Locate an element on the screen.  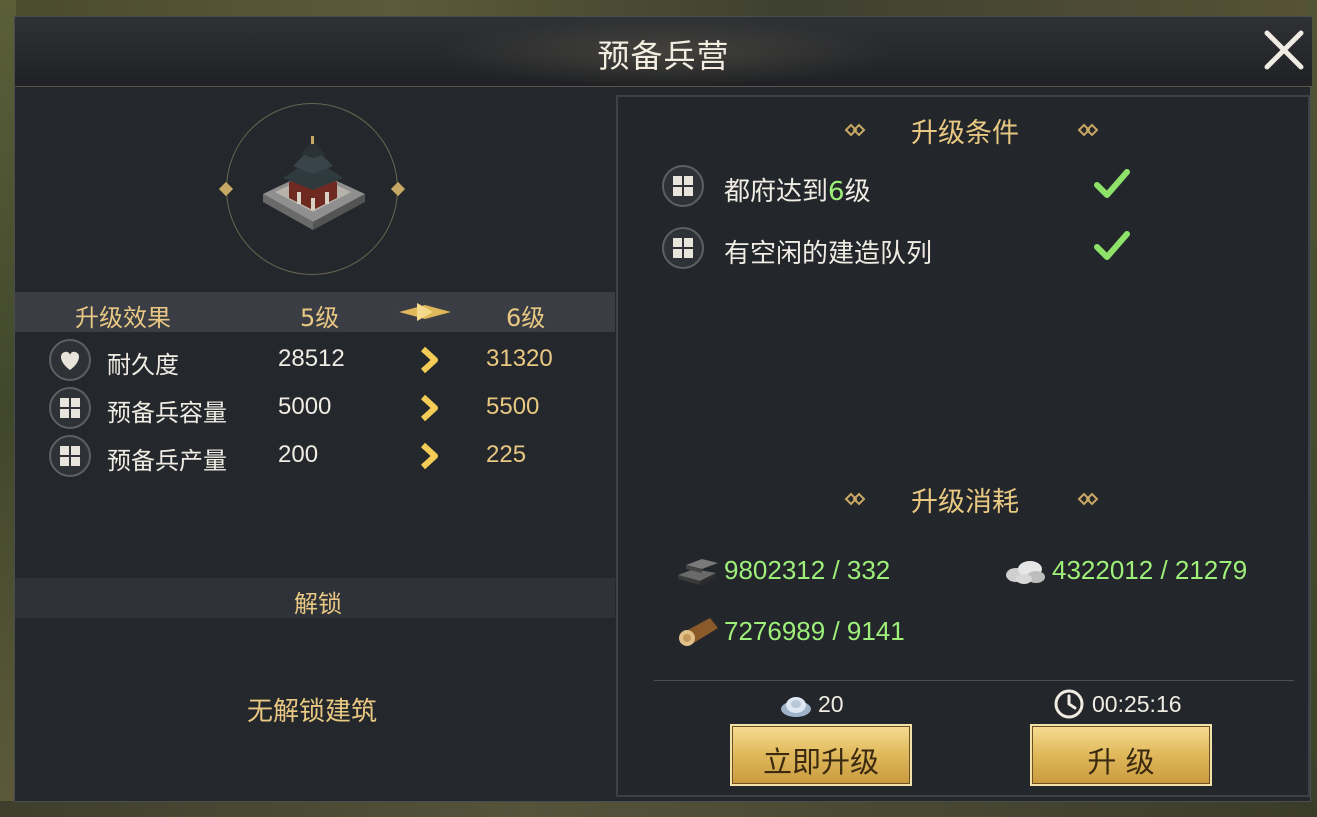
instant-upgrade-button: 立即升级 is located at coordinates (821, 755).